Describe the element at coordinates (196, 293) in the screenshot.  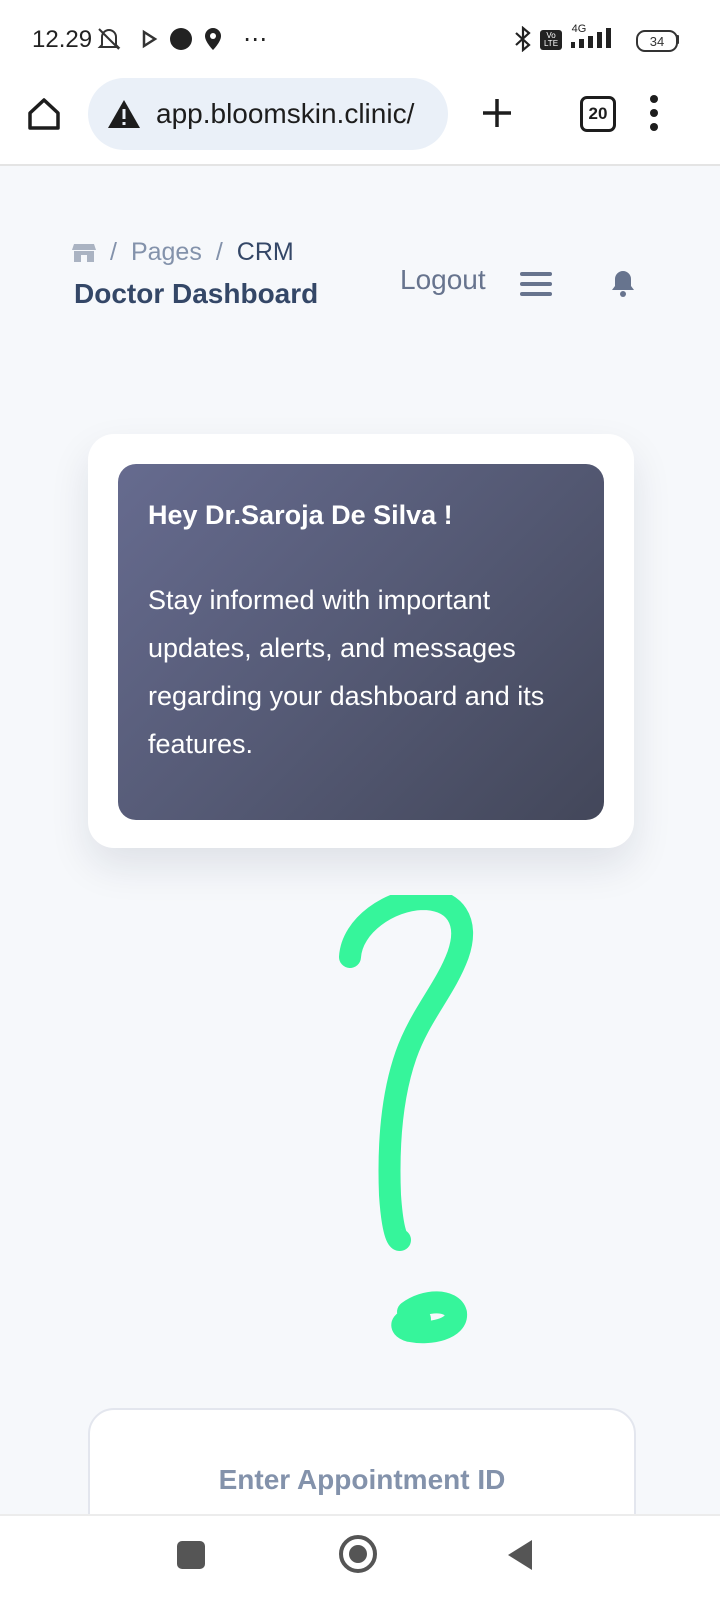
I see `page-title: Doctor Dashboard` at that location.